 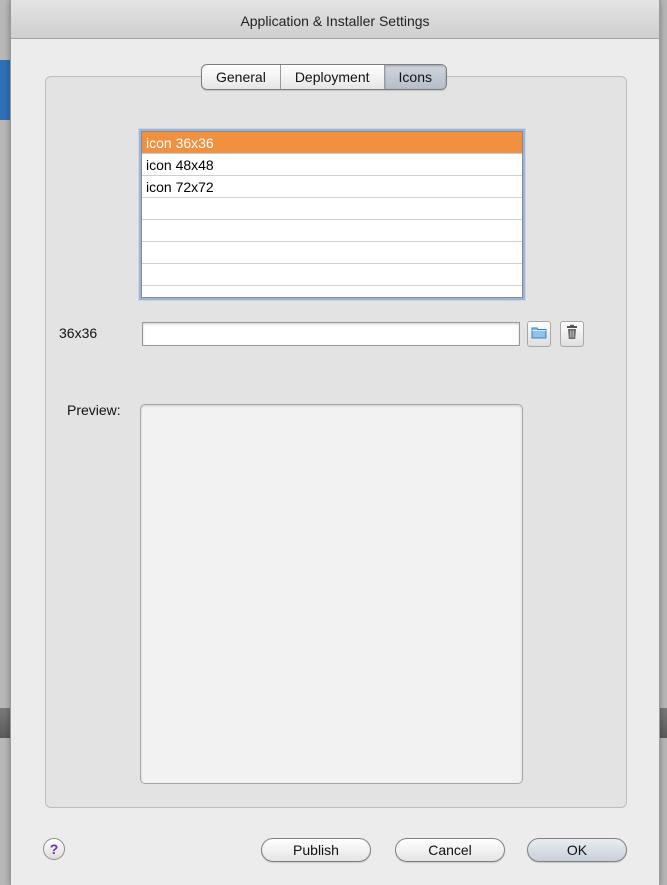 What do you see at coordinates (332, 187) in the screenshot?
I see `list-item: icon 72x72` at bounding box center [332, 187].